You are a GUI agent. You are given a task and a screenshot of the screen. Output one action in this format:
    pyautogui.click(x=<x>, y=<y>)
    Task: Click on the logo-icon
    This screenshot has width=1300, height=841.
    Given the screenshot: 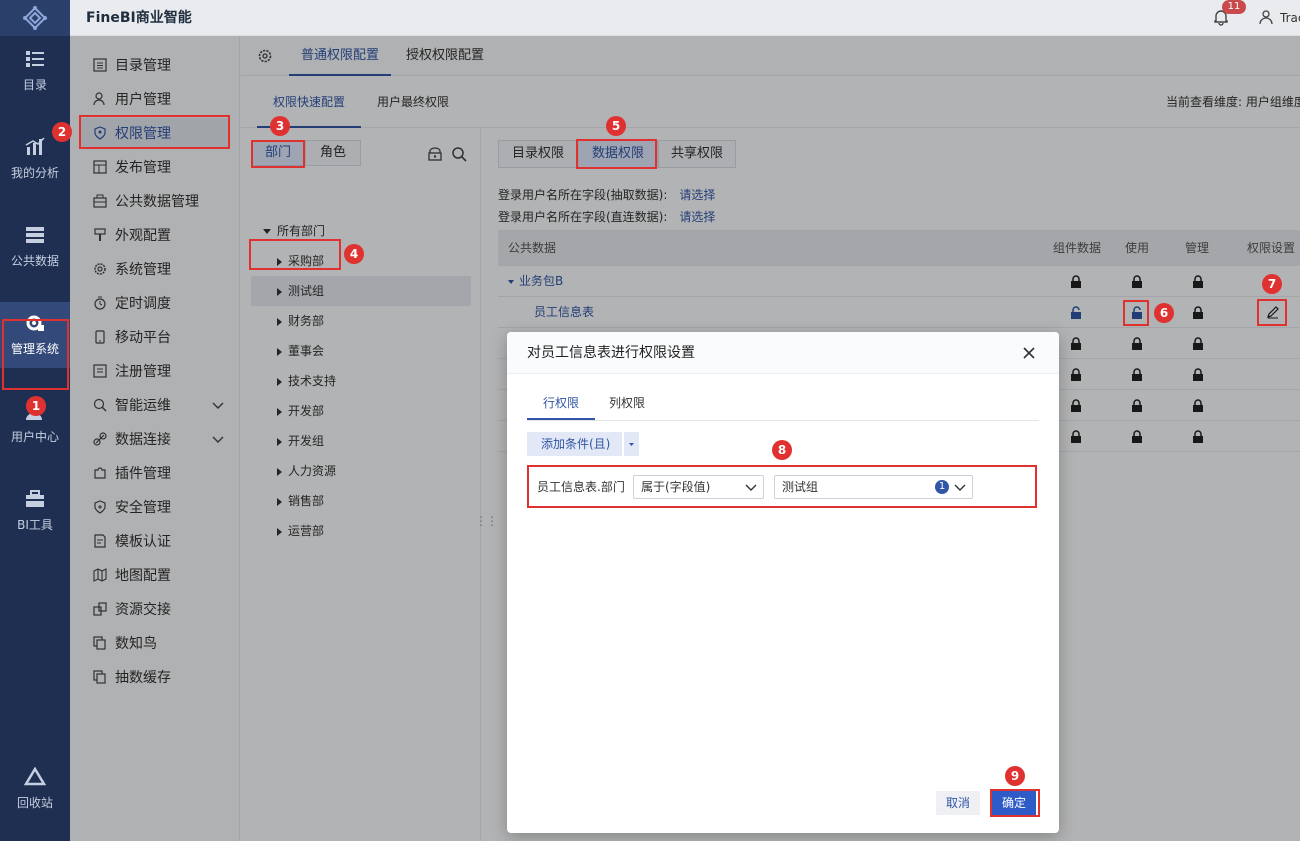 What is the action you would take?
    pyautogui.click(x=35, y=18)
    